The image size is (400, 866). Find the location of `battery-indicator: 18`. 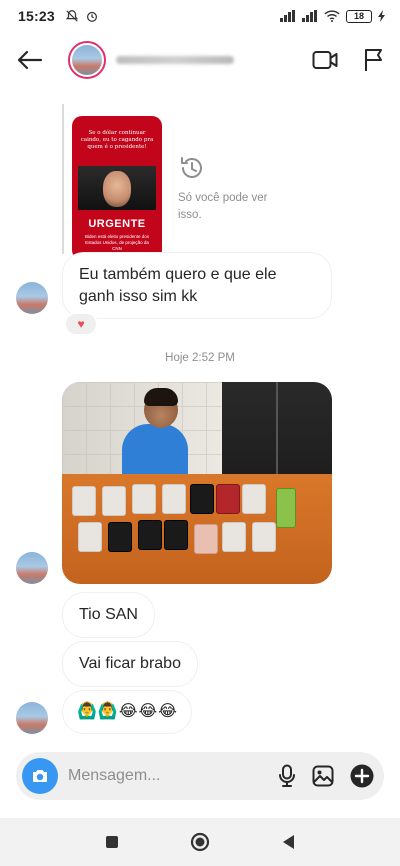

battery-indicator: 18 is located at coordinates (359, 16).